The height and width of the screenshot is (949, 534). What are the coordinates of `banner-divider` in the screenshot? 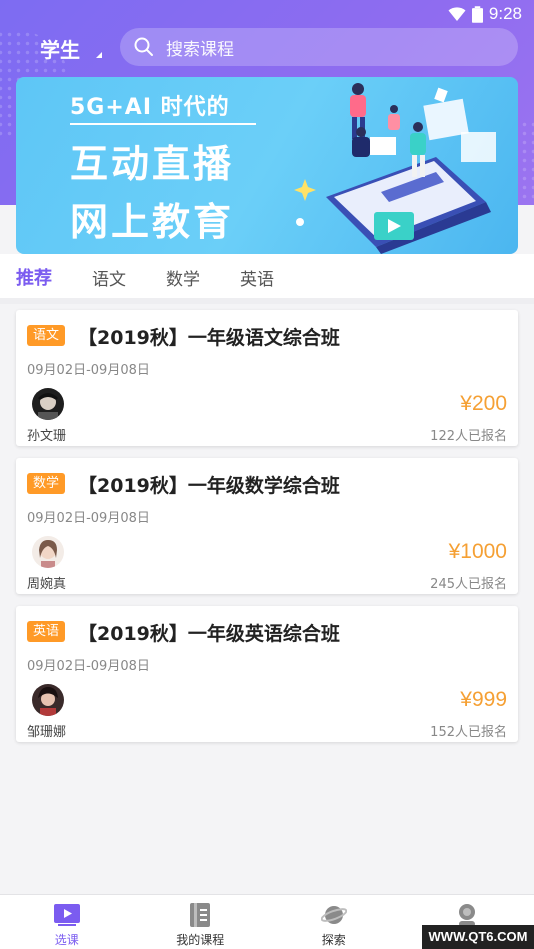 It's located at (163, 124).